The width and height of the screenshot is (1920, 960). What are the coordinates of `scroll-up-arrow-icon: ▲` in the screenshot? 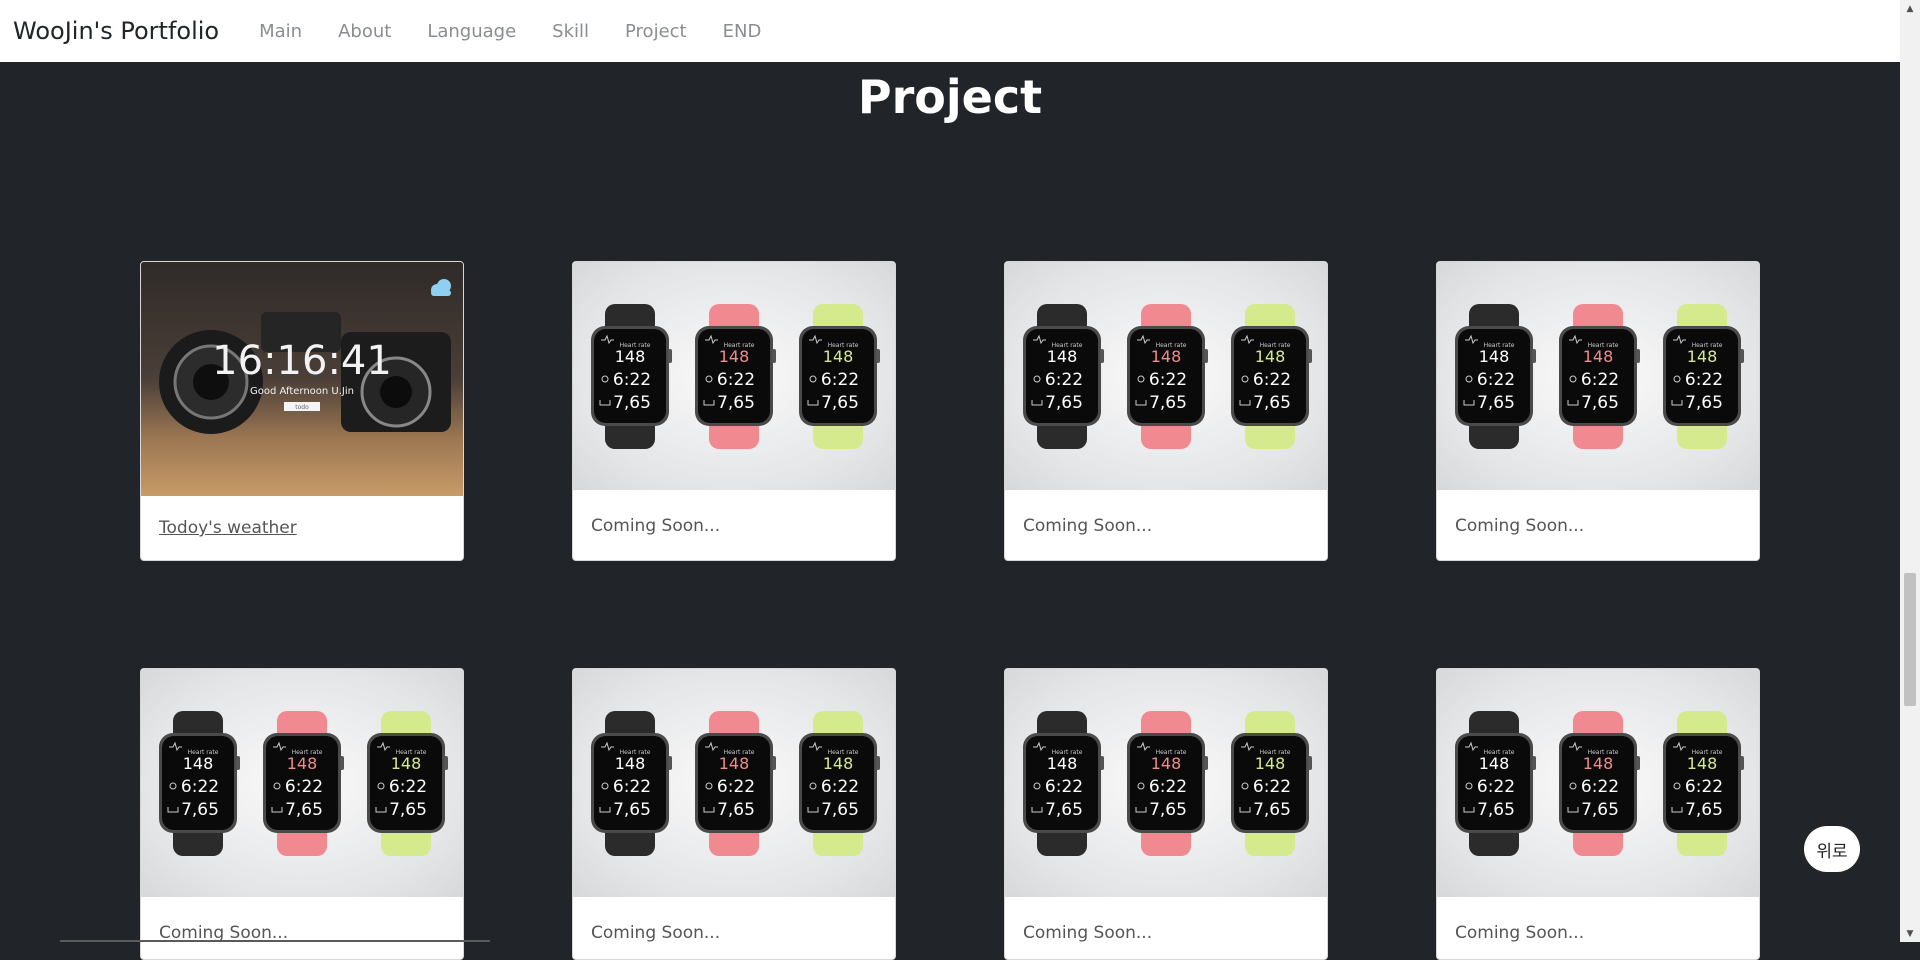 It's located at (1910, 8).